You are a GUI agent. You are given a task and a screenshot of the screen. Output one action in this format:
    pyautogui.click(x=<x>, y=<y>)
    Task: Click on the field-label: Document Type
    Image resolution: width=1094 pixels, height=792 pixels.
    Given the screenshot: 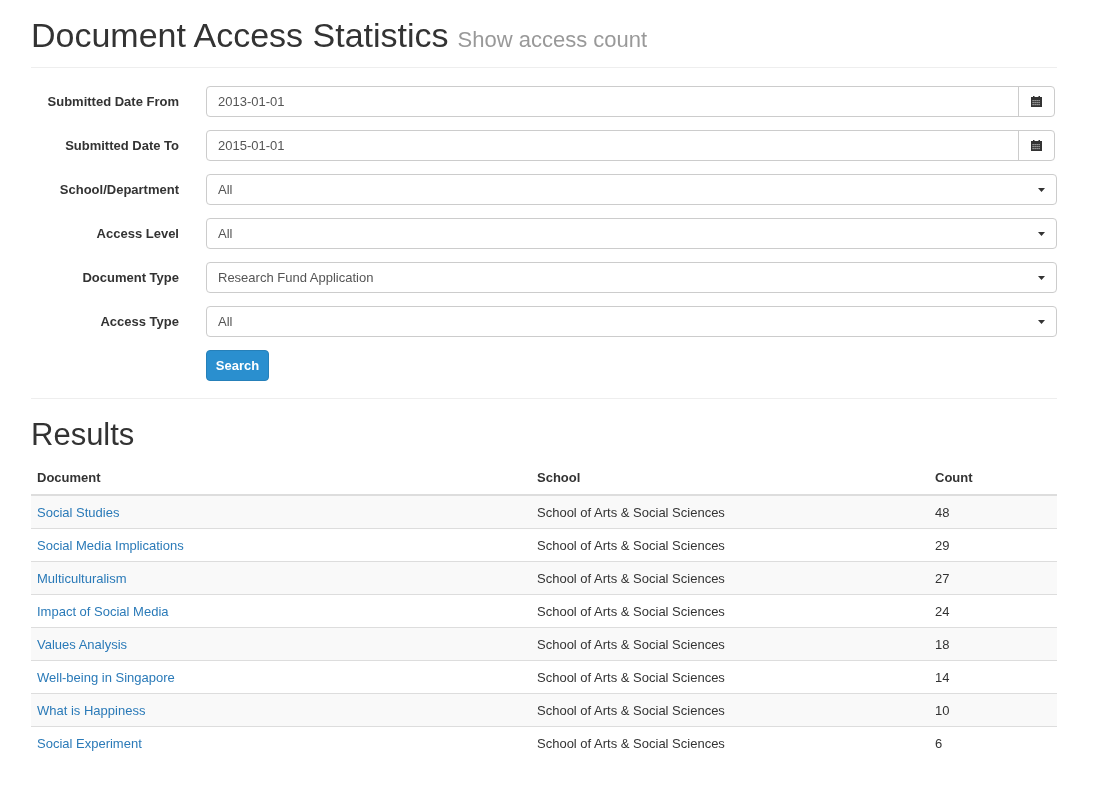 What is the action you would take?
    pyautogui.click(x=130, y=277)
    